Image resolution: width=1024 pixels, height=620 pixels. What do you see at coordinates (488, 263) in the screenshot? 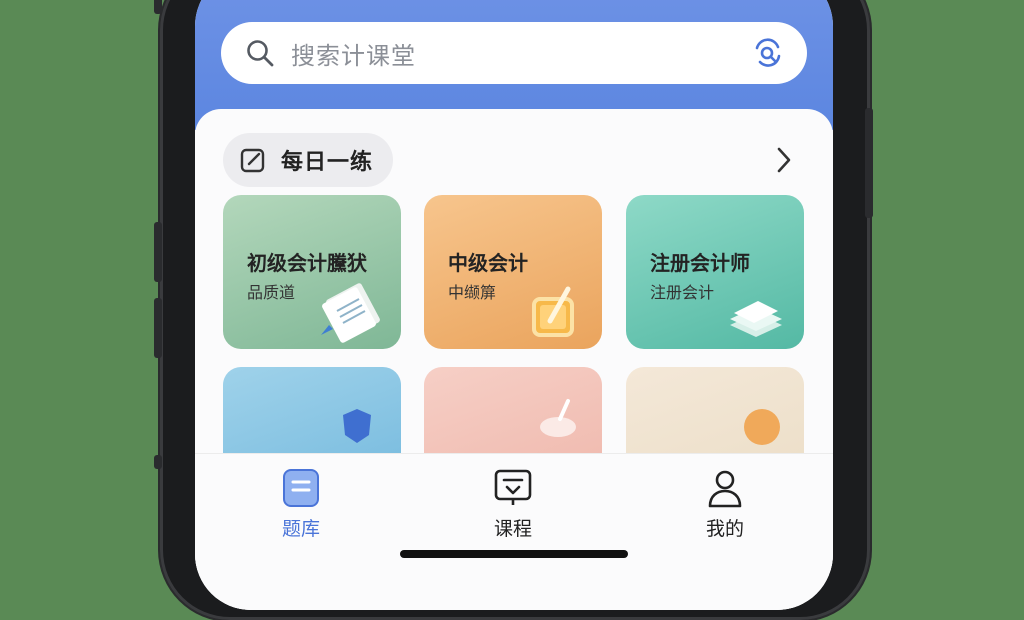
I see `card-title: 中级会计` at bounding box center [488, 263].